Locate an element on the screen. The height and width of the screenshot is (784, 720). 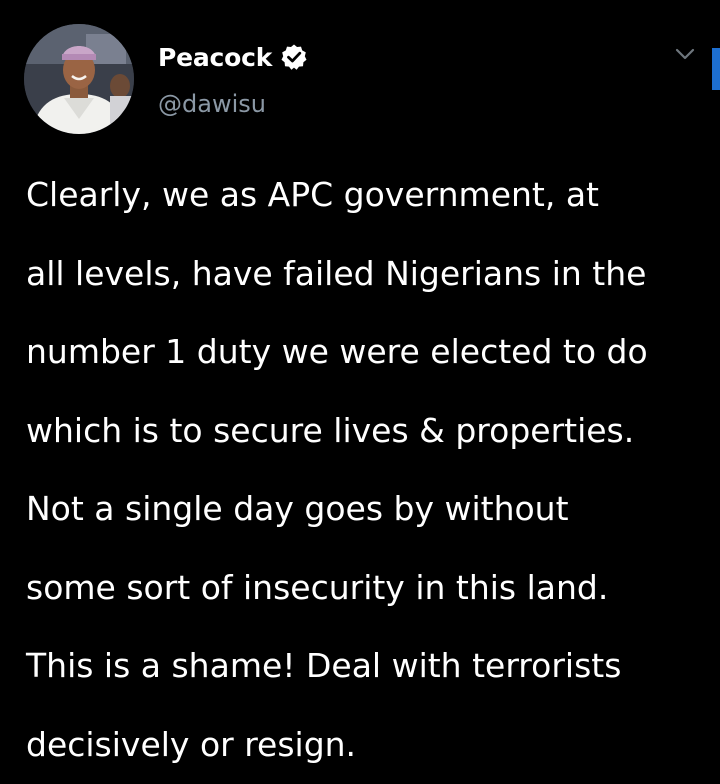
avatar-image is located at coordinates (79, 79).